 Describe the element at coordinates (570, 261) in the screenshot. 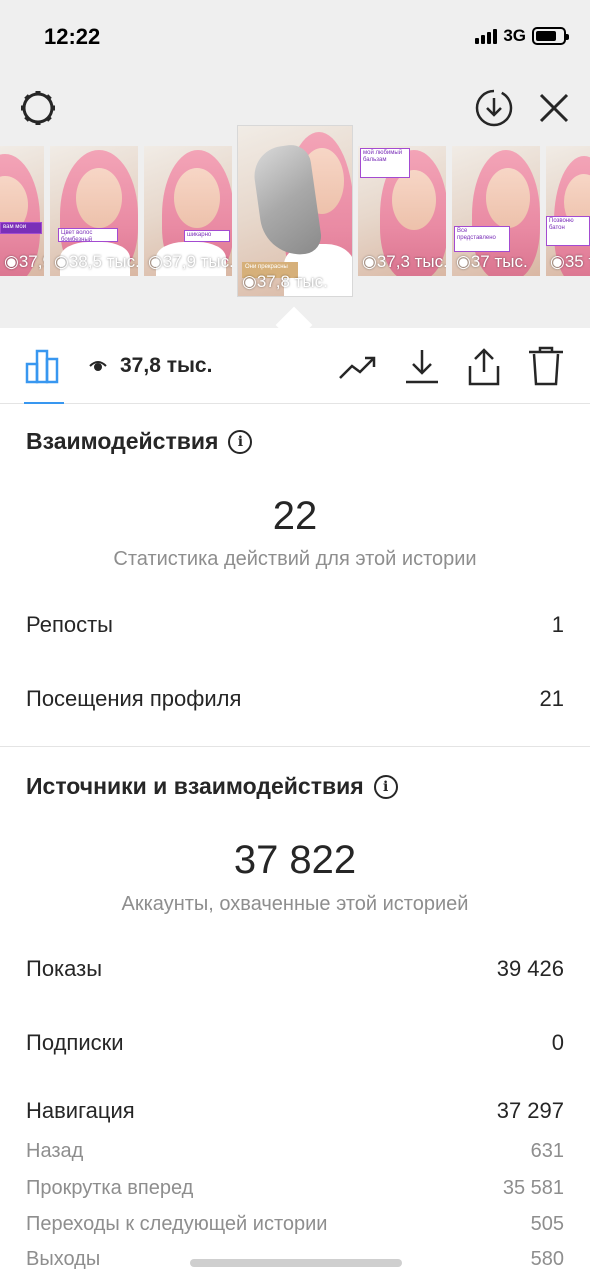

I see `thumbnail-views: ◉35 тыс.` at that location.